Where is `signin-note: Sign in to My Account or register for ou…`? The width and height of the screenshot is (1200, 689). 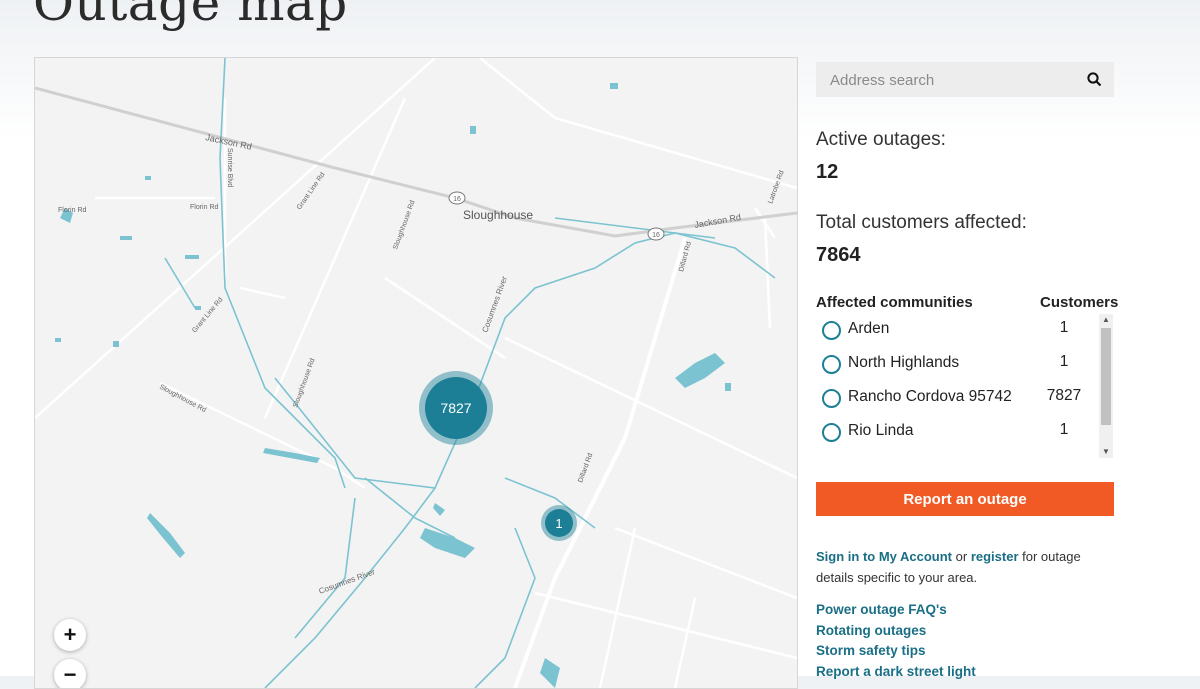 signin-note: Sign in to My Account or register for ou… is located at coordinates (965, 567).